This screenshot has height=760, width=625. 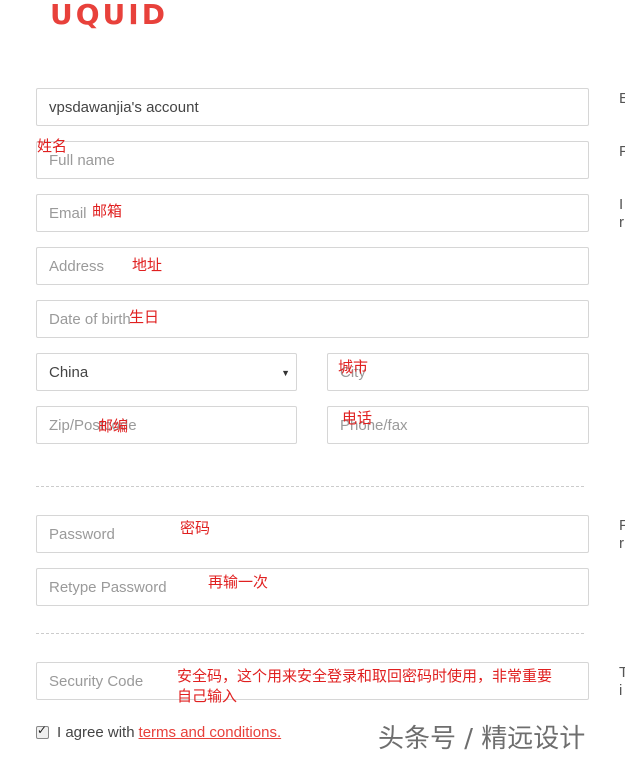 What do you see at coordinates (622, 525) in the screenshot?
I see `side-hint-password-1: F` at bounding box center [622, 525].